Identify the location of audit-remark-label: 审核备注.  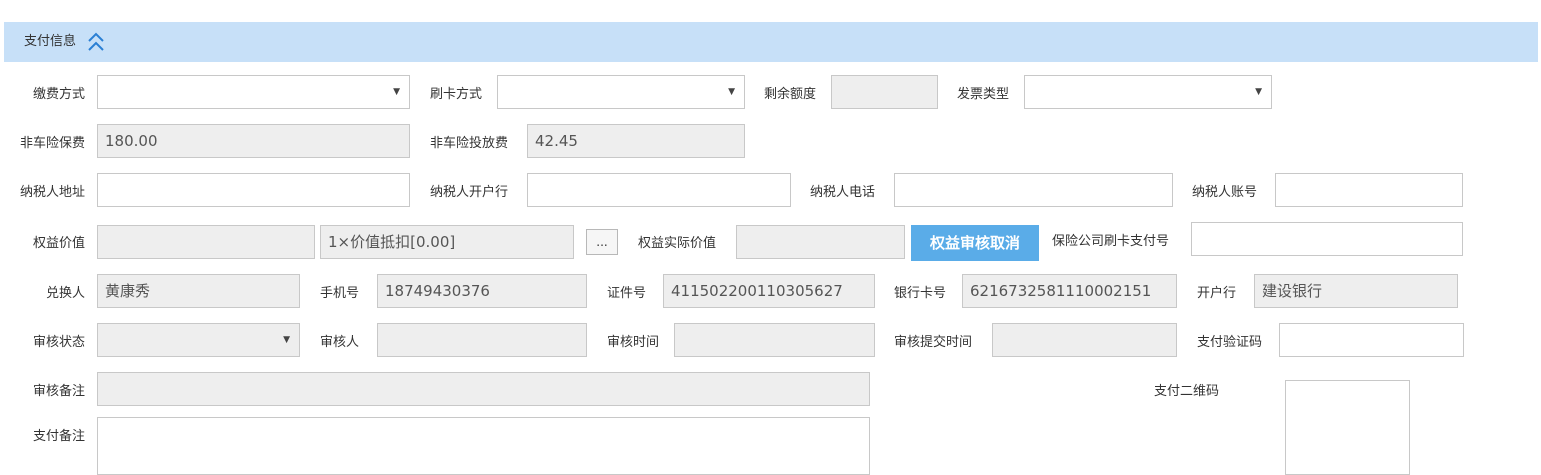
(58, 391).